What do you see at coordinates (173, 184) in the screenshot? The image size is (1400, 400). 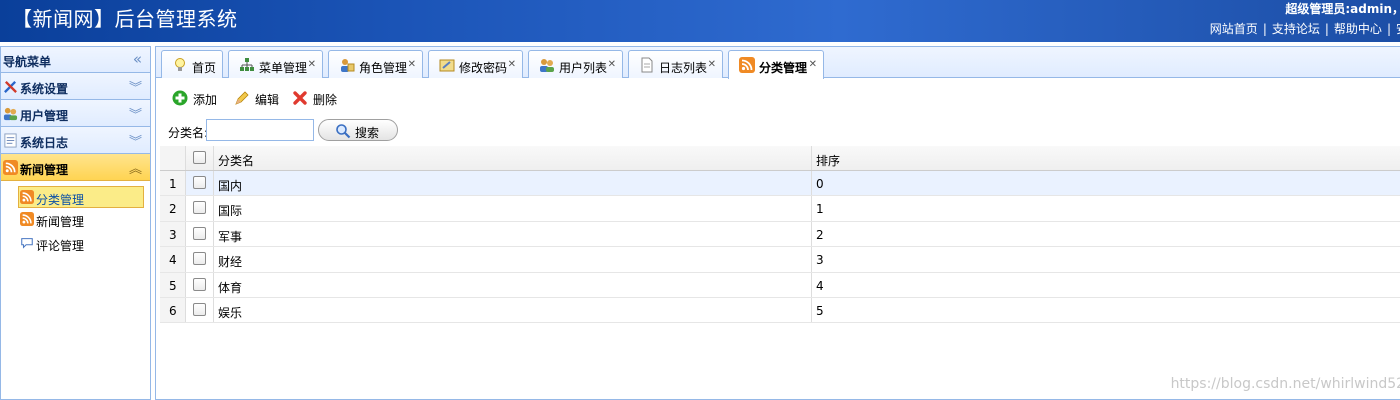 I see `row-number: 1` at bounding box center [173, 184].